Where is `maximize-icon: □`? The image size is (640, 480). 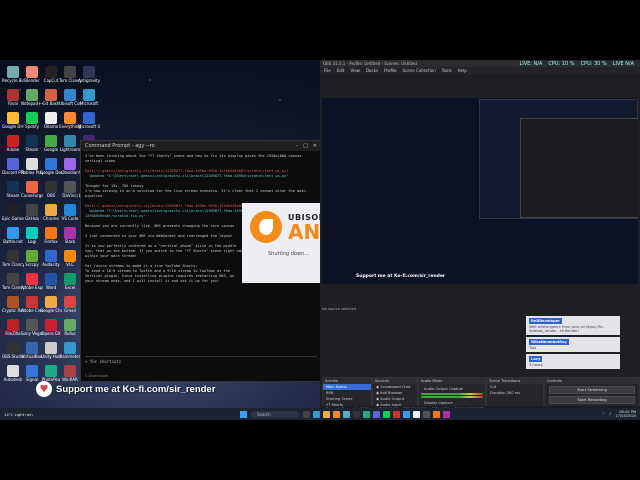 maximize-icon: □ is located at coordinates (305, 146).